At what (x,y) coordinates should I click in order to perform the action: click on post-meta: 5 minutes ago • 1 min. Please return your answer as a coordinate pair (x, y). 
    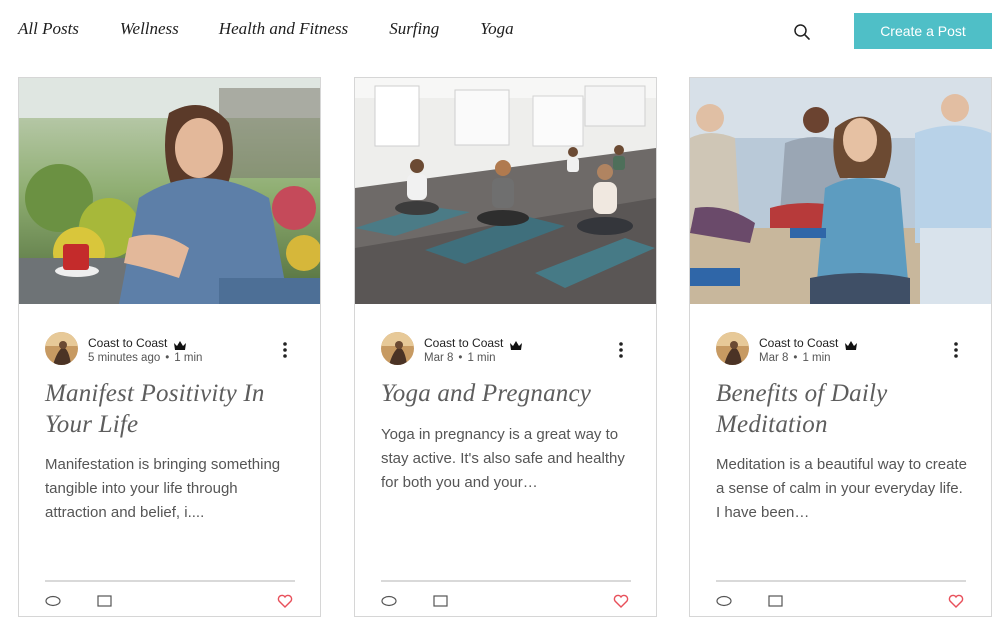
    Looking at the image, I should click on (145, 358).